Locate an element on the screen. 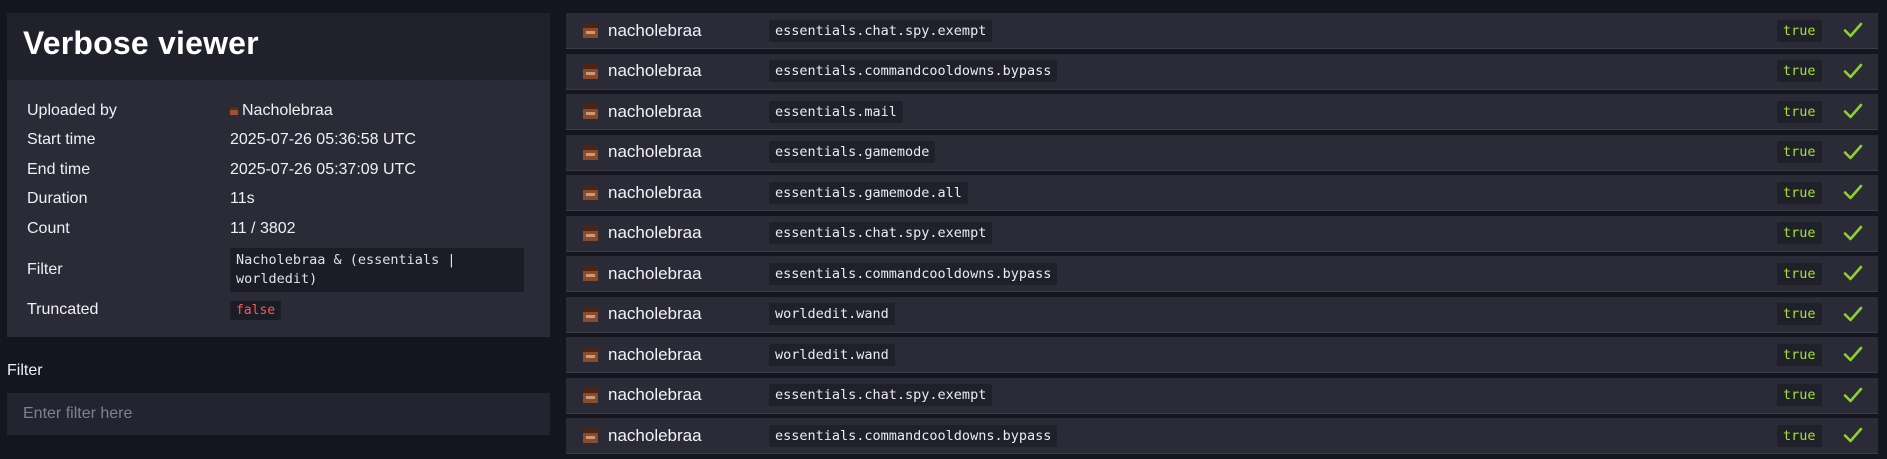 The width and height of the screenshot is (1887, 459). duration-row: Duration 11s is located at coordinates (278, 200).